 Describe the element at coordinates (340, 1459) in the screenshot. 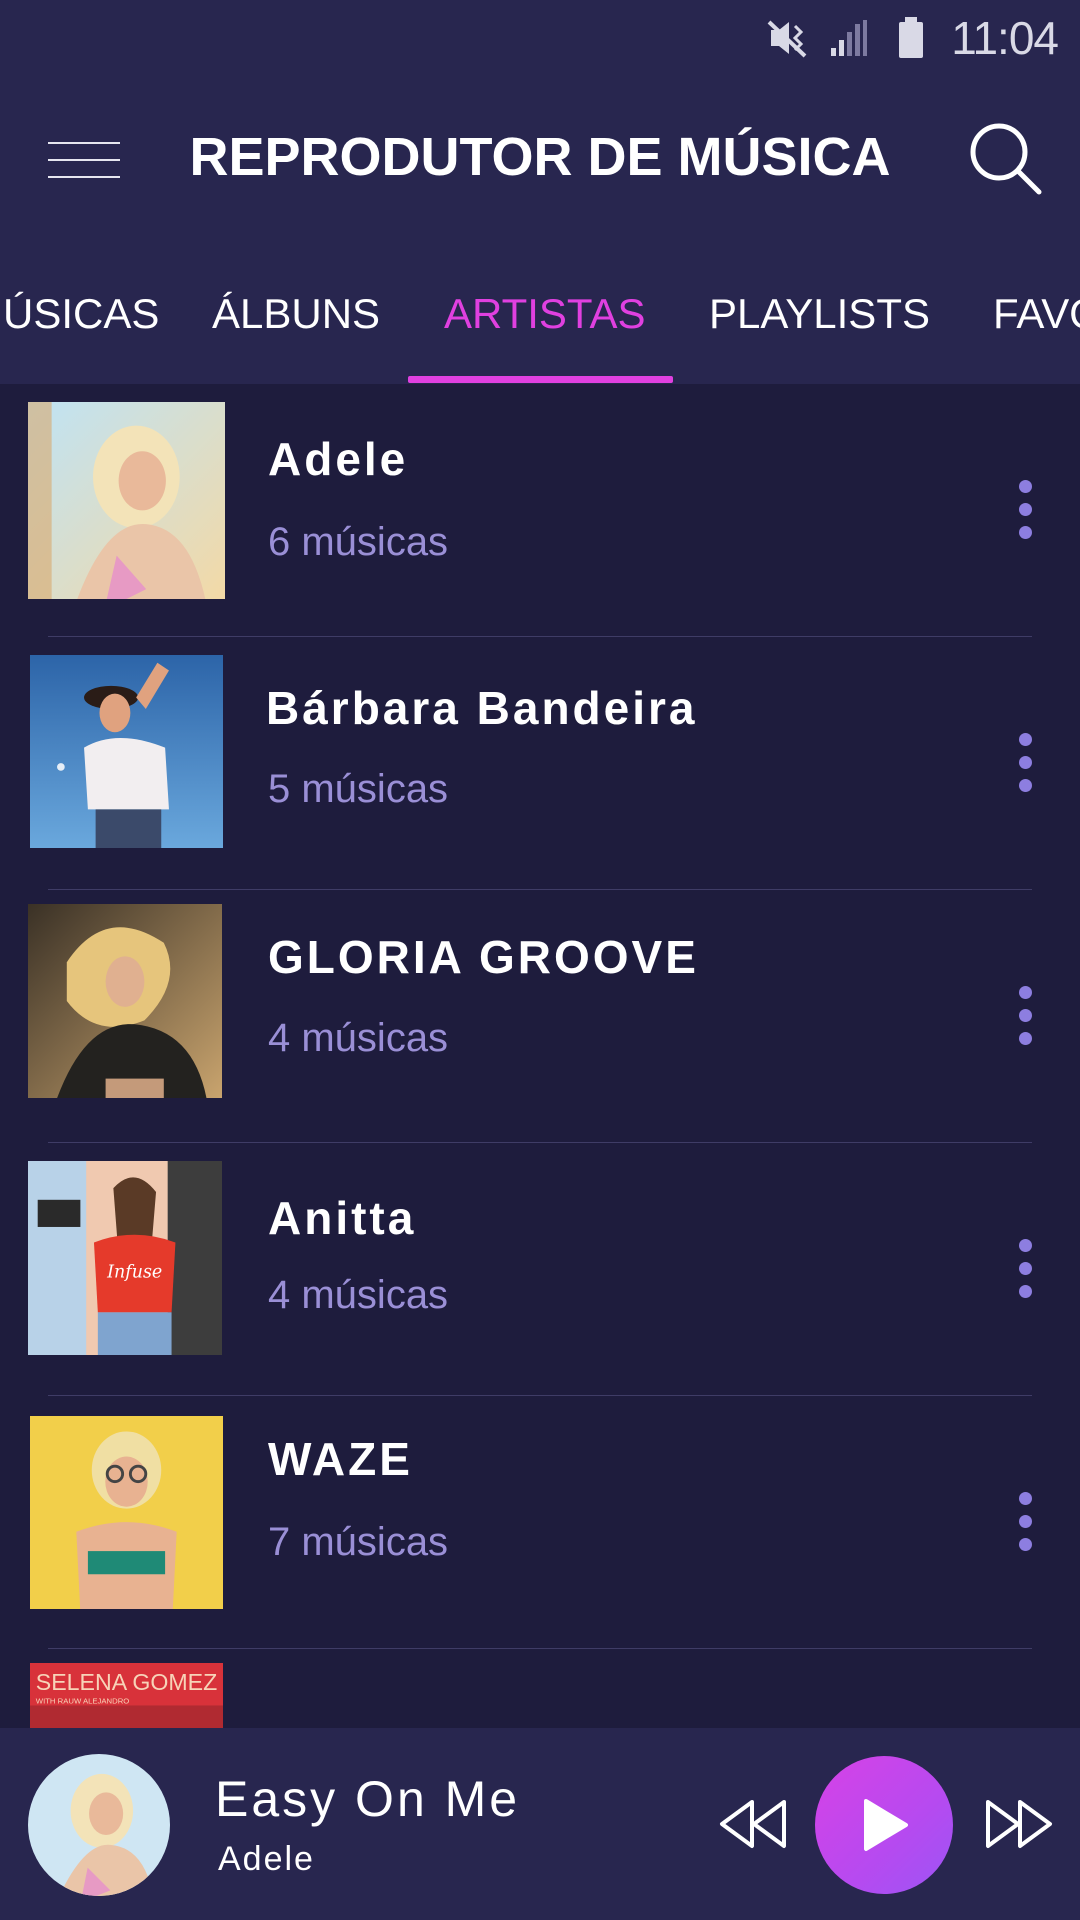

I see `artist-name: WAZE` at that location.